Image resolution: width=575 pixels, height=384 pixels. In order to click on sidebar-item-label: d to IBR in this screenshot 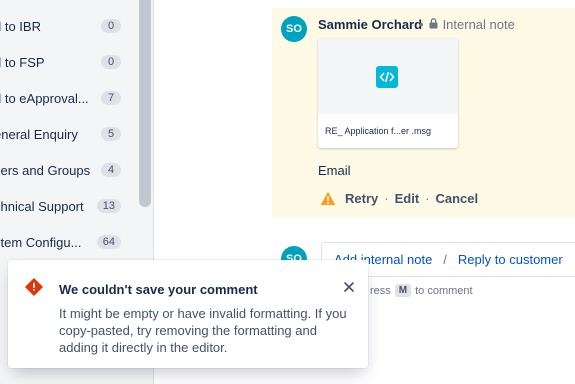, I will do `click(20, 26)`.